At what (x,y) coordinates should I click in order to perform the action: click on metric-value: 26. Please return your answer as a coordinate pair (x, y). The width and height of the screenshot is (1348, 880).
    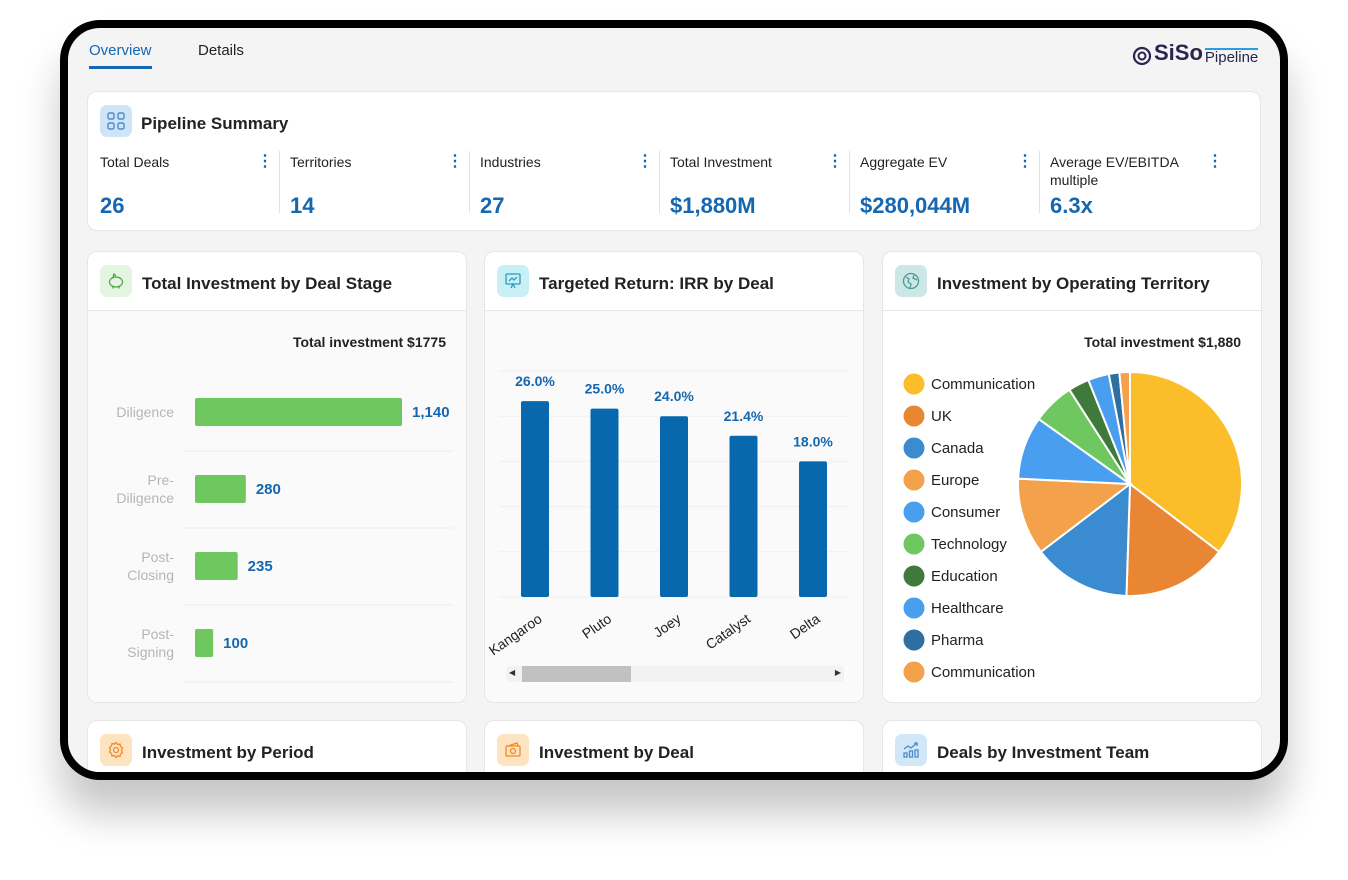
    Looking at the image, I should click on (112, 205).